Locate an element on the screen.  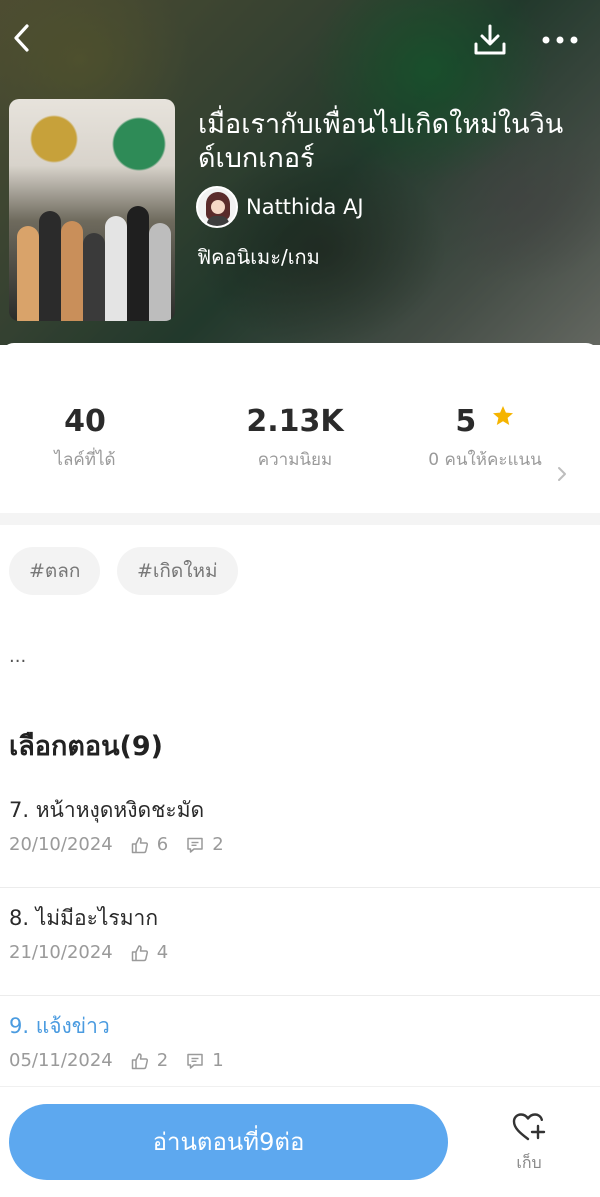
download-icon is located at coordinates (490, 39).